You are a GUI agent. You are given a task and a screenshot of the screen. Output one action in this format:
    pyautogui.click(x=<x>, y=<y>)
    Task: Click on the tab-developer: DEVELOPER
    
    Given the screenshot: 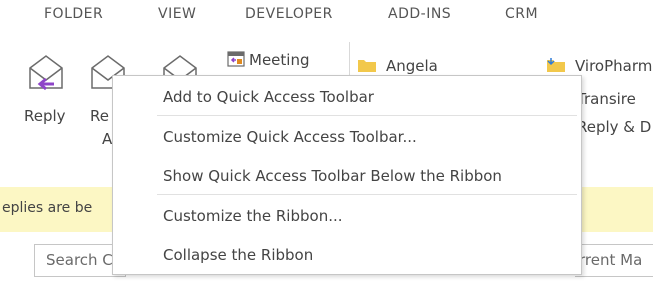 What is the action you would take?
    pyautogui.click(x=289, y=14)
    